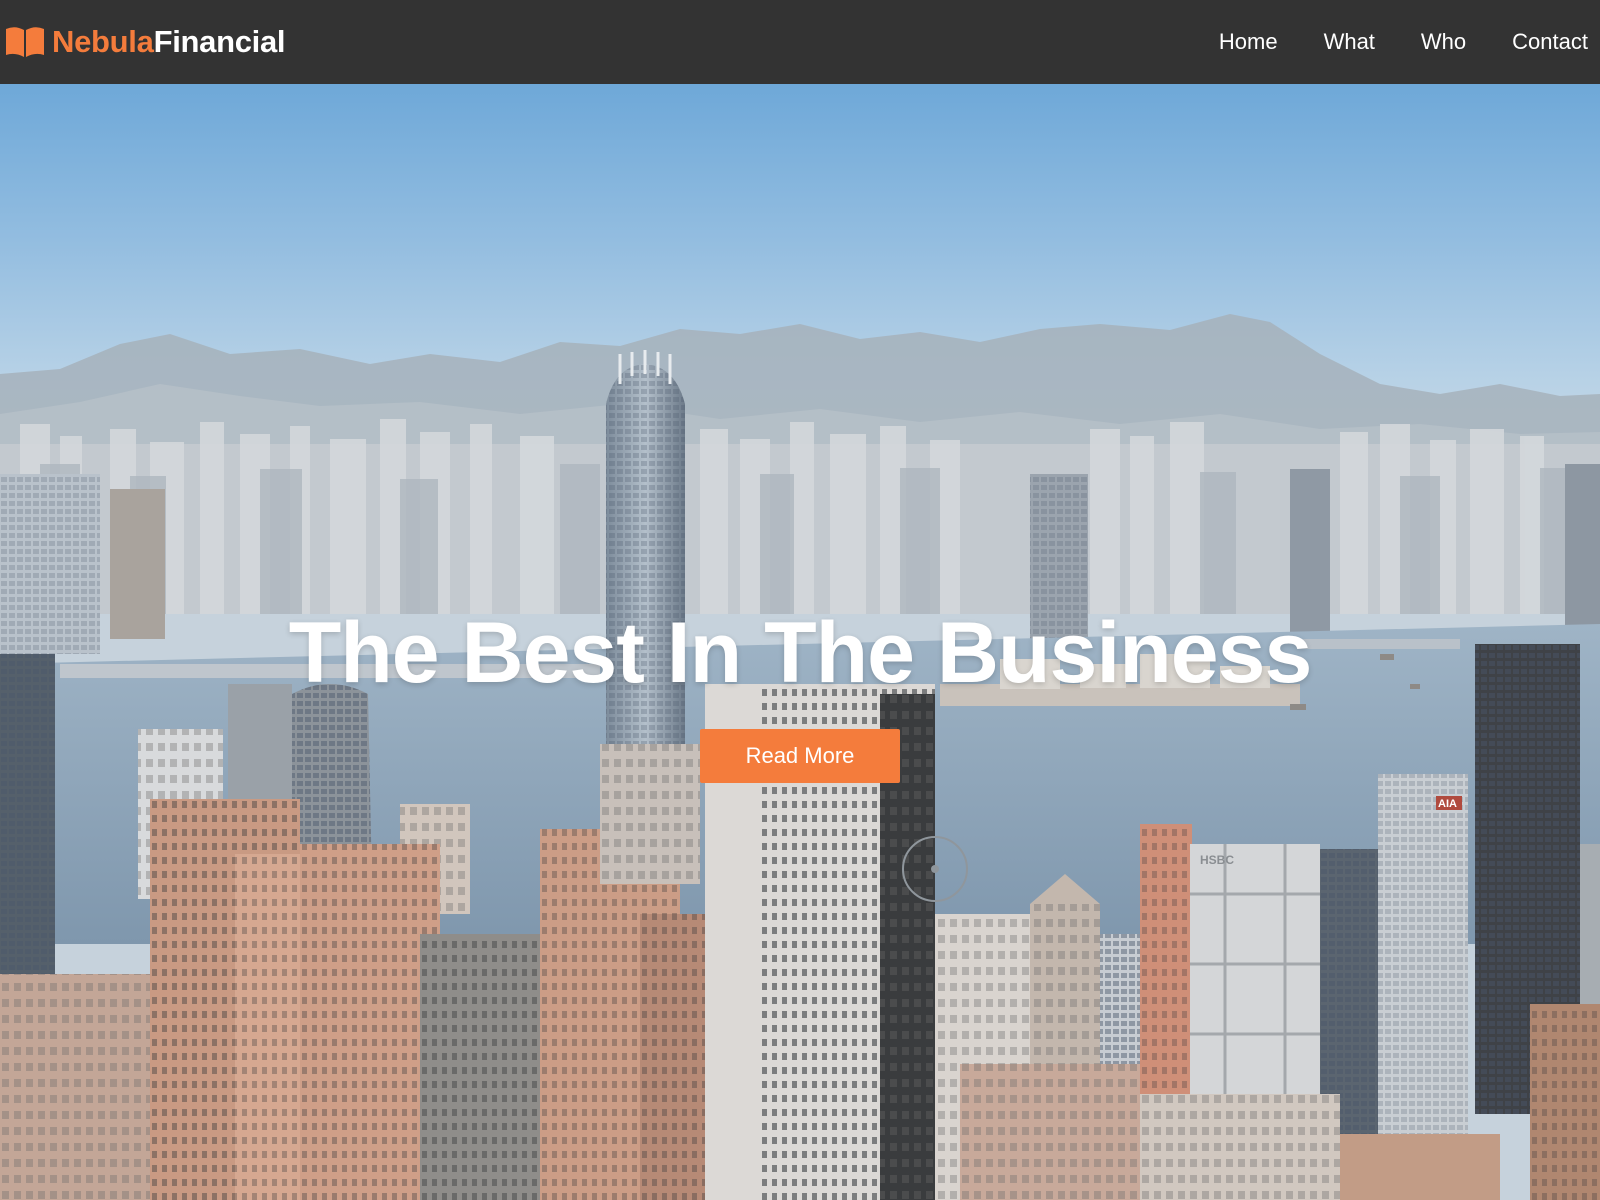 The width and height of the screenshot is (1600, 1200). Describe the element at coordinates (1217, 860) in the screenshot. I see `hsbc-sign: HSBC` at that location.